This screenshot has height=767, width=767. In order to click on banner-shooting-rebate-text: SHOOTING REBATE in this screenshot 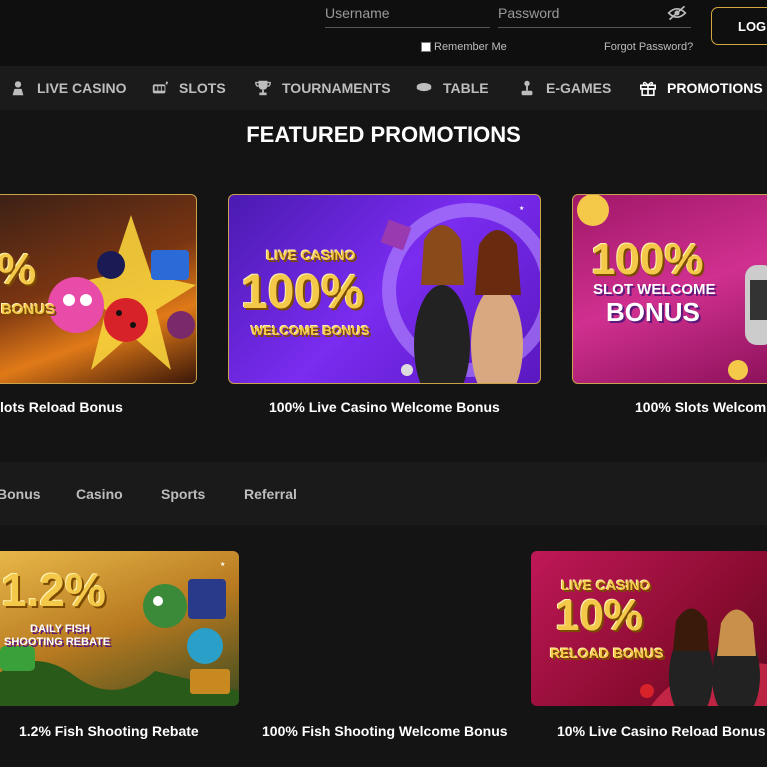, I will do `click(57, 642)`.